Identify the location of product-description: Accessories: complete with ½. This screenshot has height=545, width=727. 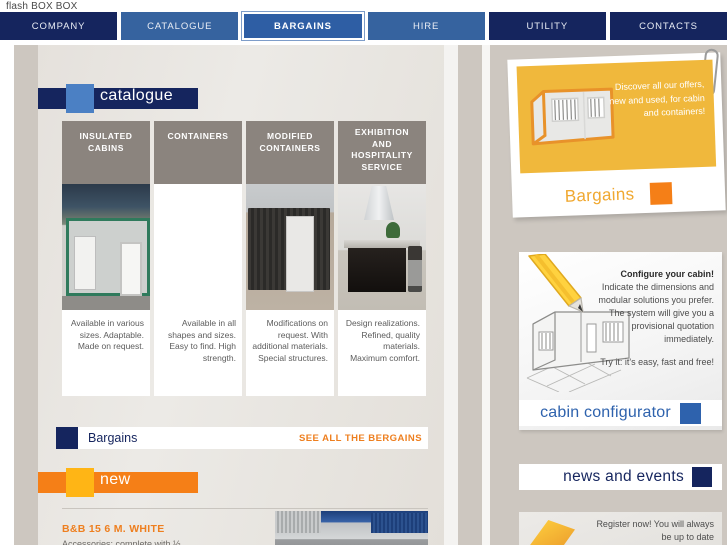
(121, 542).